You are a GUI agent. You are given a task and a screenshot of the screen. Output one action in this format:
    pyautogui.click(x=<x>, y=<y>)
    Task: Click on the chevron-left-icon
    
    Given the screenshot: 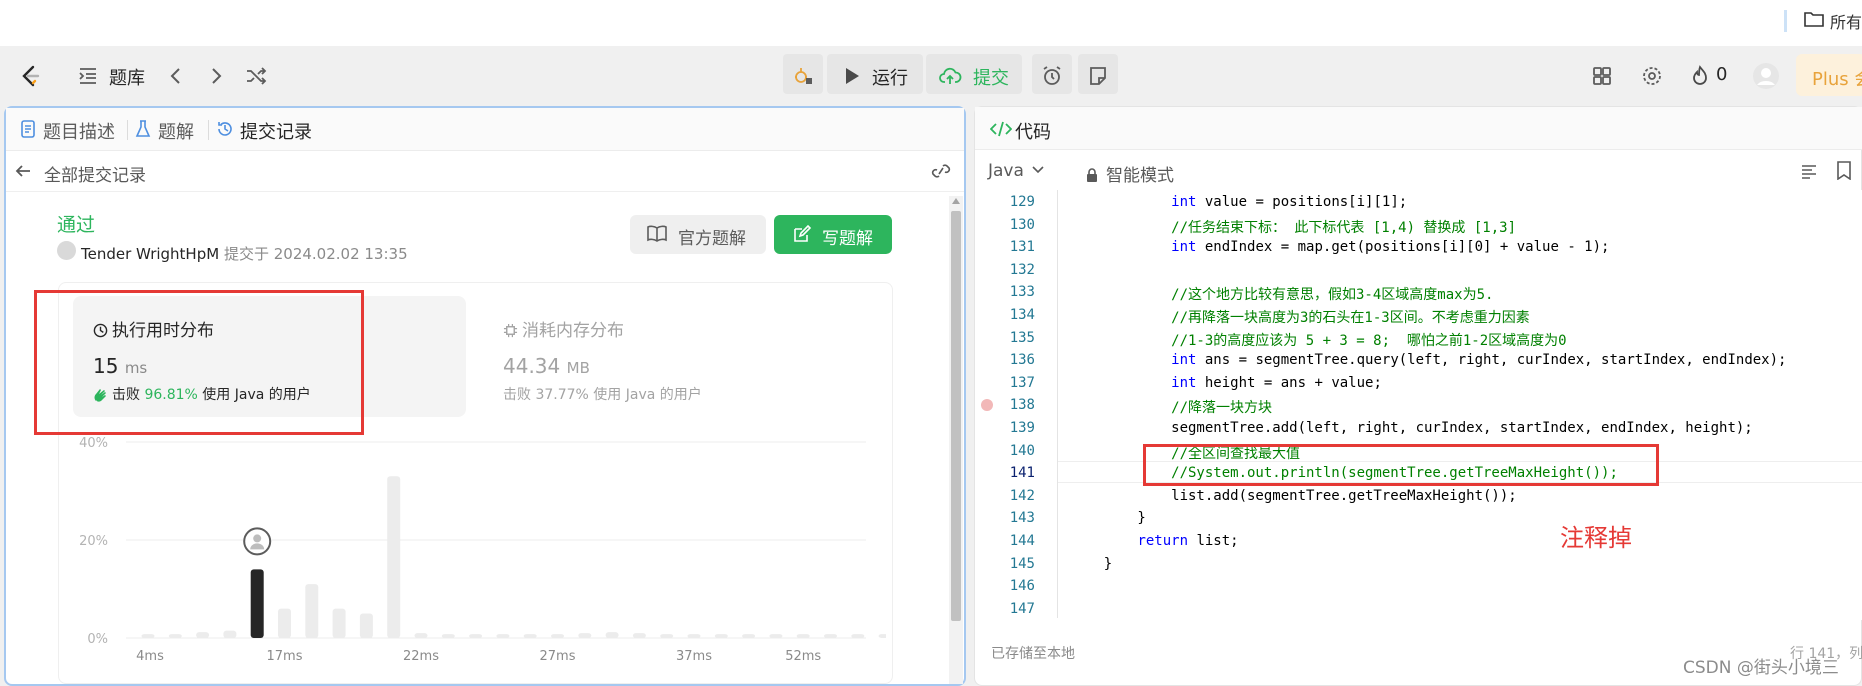 What is the action you would take?
    pyautogui.click(x=176, y=76)
    